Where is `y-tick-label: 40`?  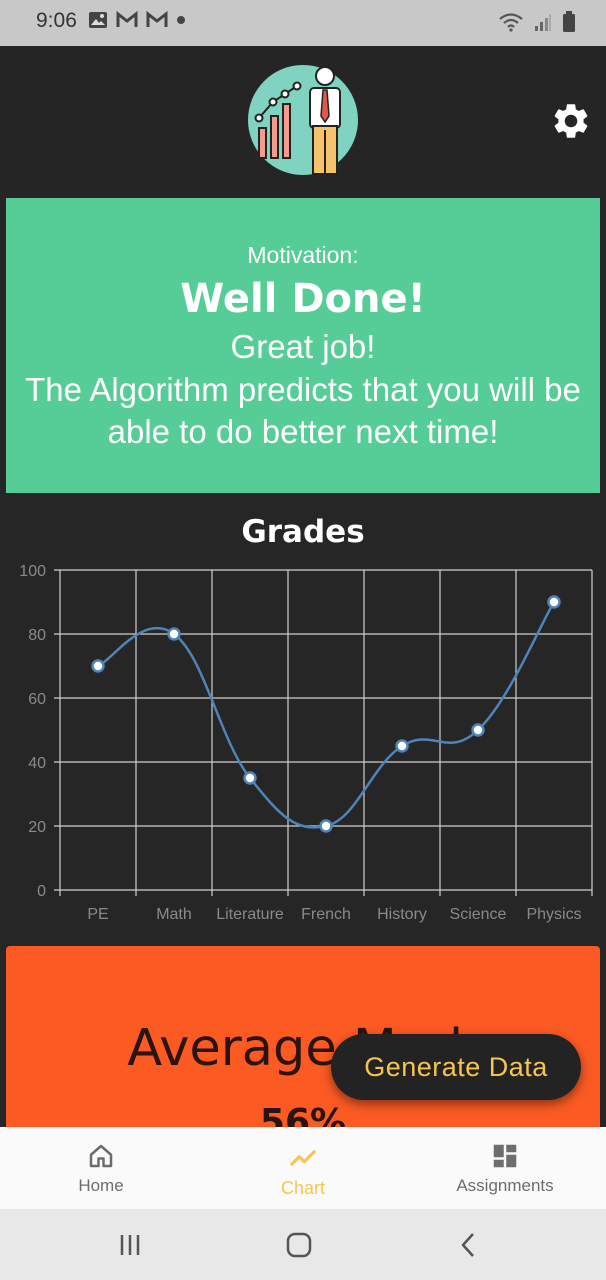
y-tick-label: 40 is located at coordinates (37, 763).